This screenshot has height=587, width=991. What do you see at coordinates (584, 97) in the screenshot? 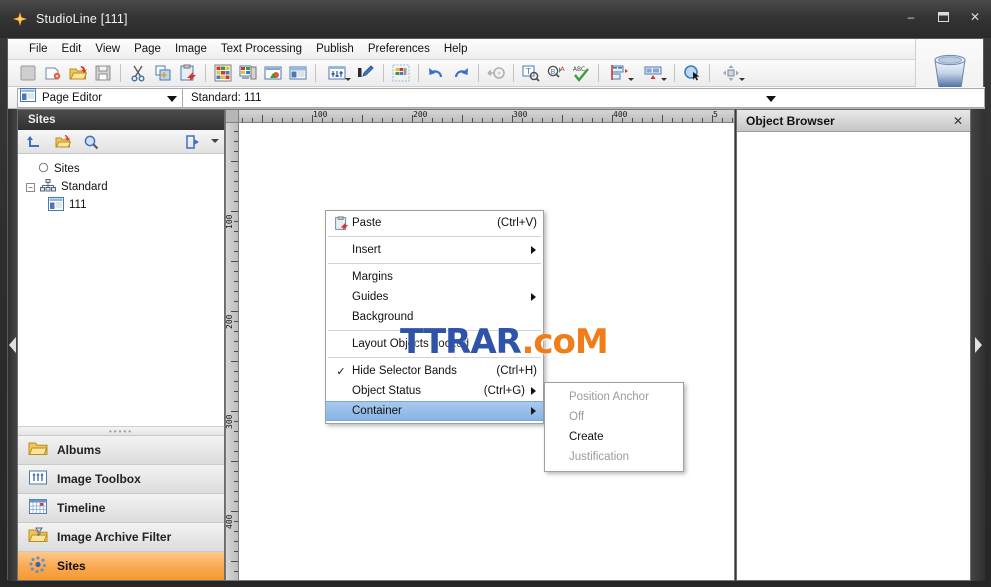
I see `page-combobox: Standard: 111` at bounding box center [584, 97].